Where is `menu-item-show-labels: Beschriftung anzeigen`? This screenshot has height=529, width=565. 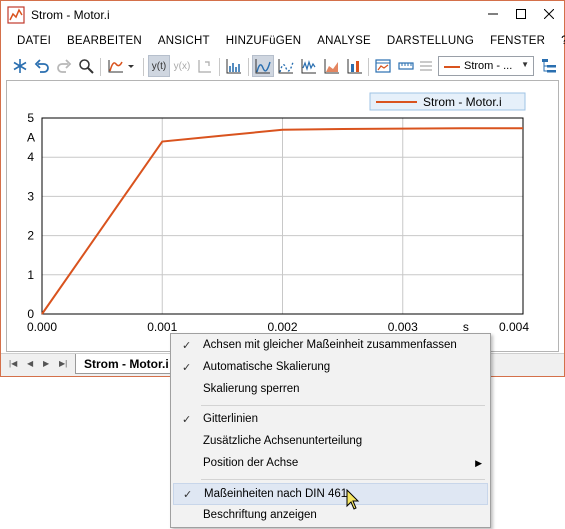 menu-item-show-labels: Beschriftung anzeigen is located at coordinates (330, 516).